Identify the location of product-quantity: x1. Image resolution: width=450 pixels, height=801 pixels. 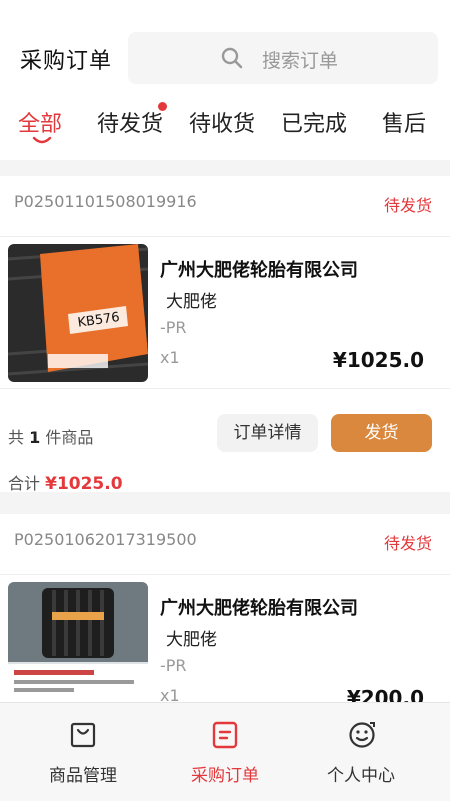
(170, 357).